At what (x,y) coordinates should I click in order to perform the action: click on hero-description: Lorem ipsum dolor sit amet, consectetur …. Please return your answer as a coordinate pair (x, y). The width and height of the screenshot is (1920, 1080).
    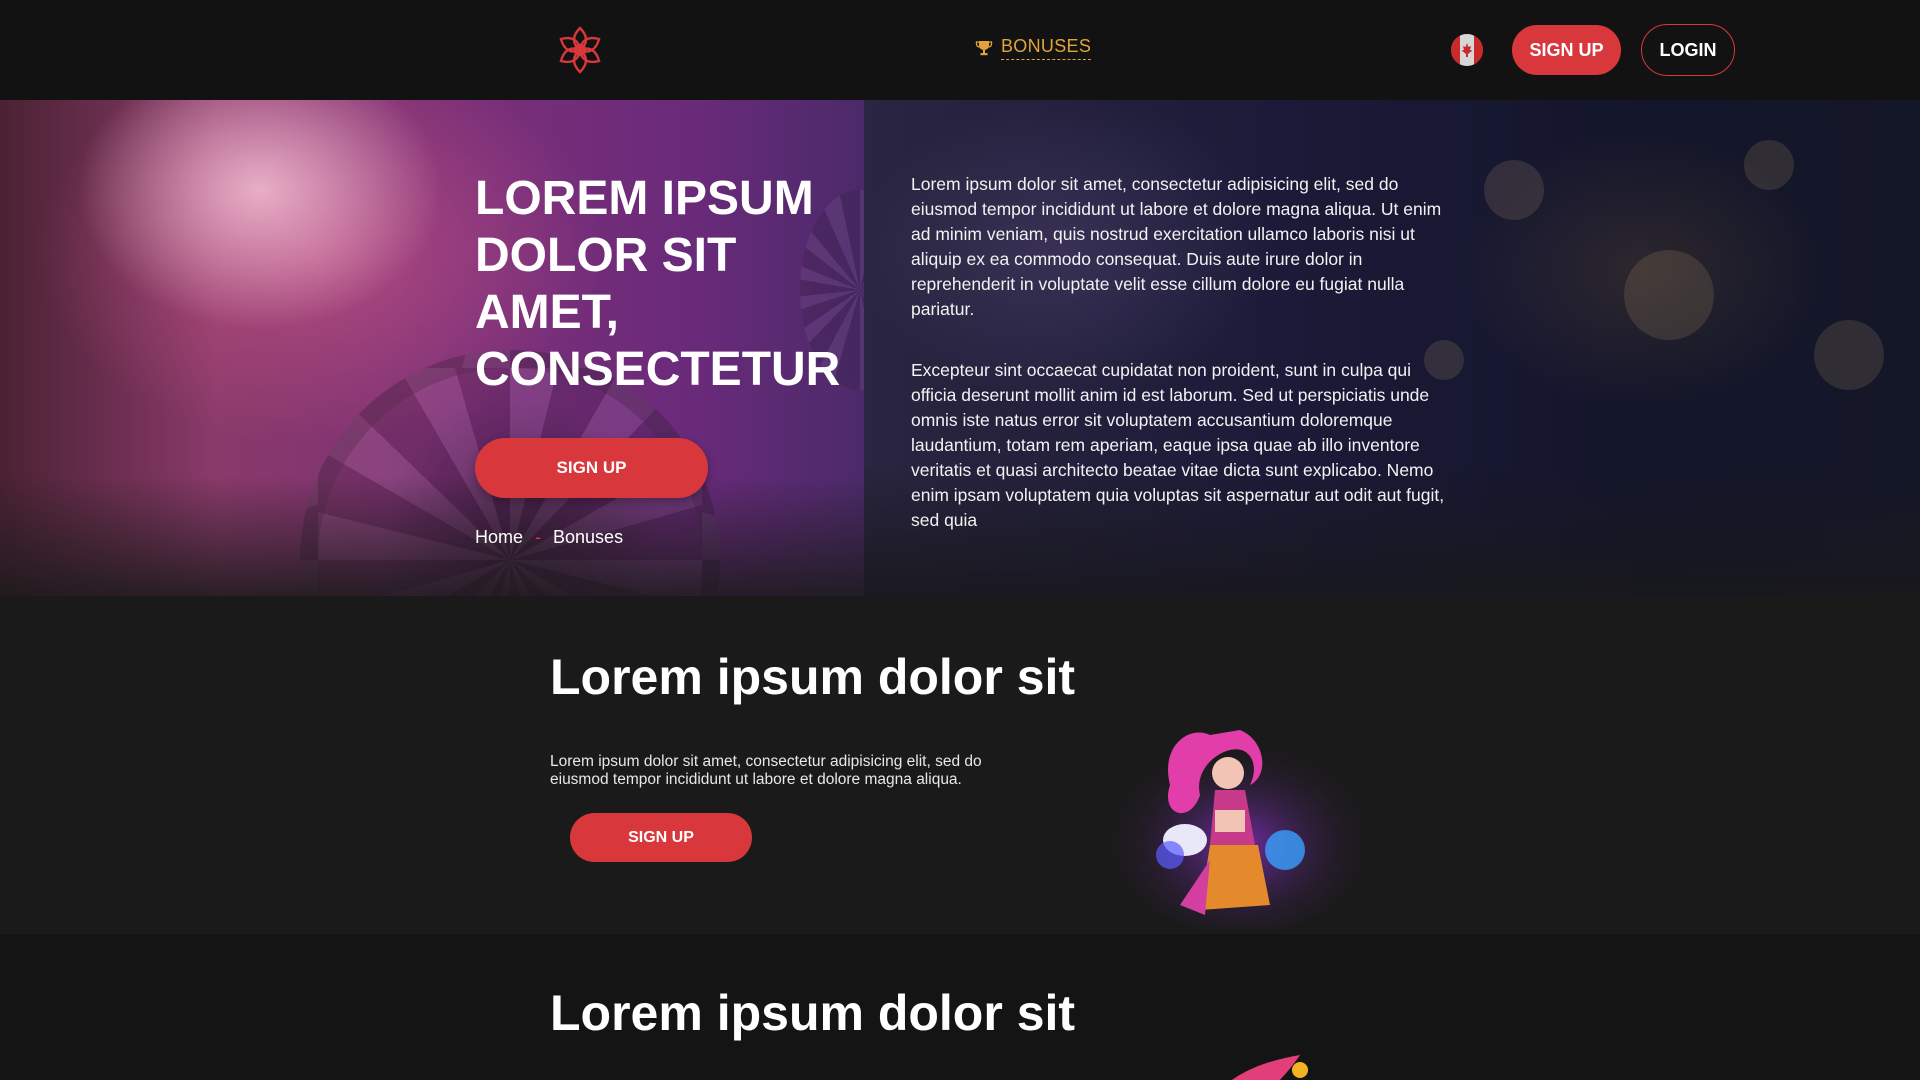
    Looking at the image, I should click on (1181, 352).